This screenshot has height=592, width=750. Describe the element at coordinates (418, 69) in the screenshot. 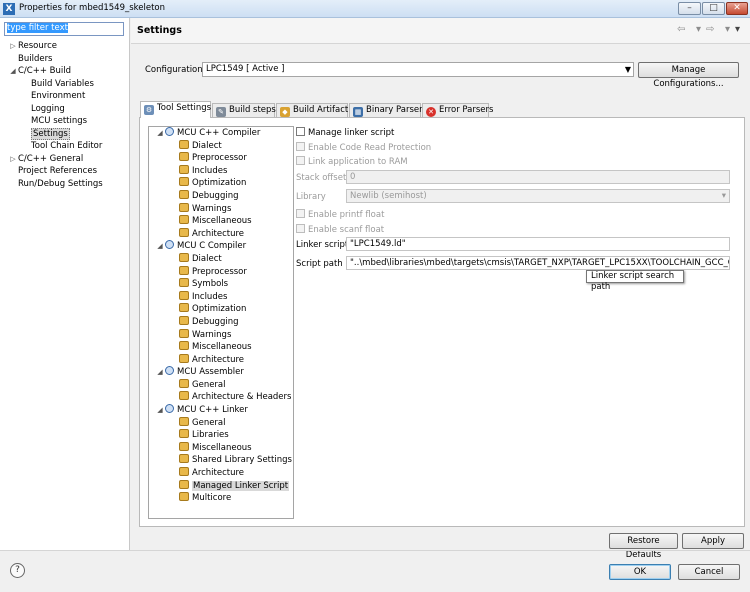

I see `configuration-select: LPC1549 [ Active ] ▼` at that location.